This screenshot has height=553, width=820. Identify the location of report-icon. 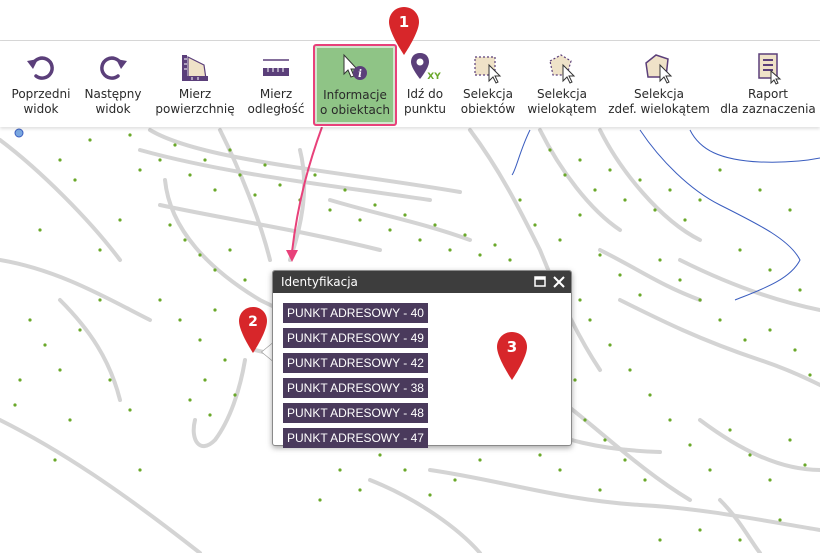
(770, 69).